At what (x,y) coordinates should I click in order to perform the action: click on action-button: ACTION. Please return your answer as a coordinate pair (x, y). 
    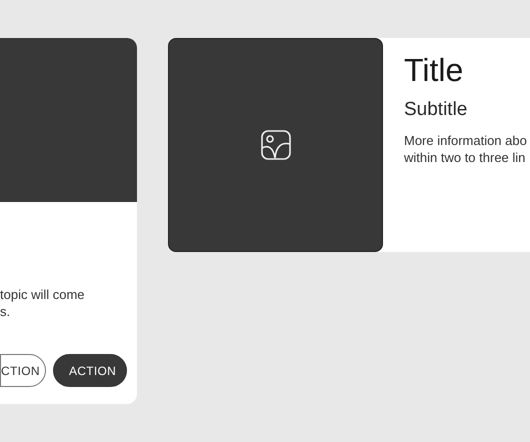
    Looking at the image, I should click on (90, 370).